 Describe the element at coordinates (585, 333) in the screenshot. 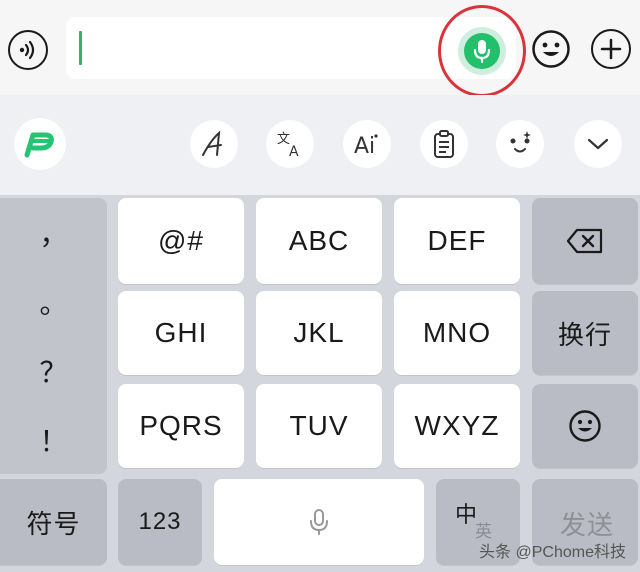

I see `newline-key: 换行` at that location.